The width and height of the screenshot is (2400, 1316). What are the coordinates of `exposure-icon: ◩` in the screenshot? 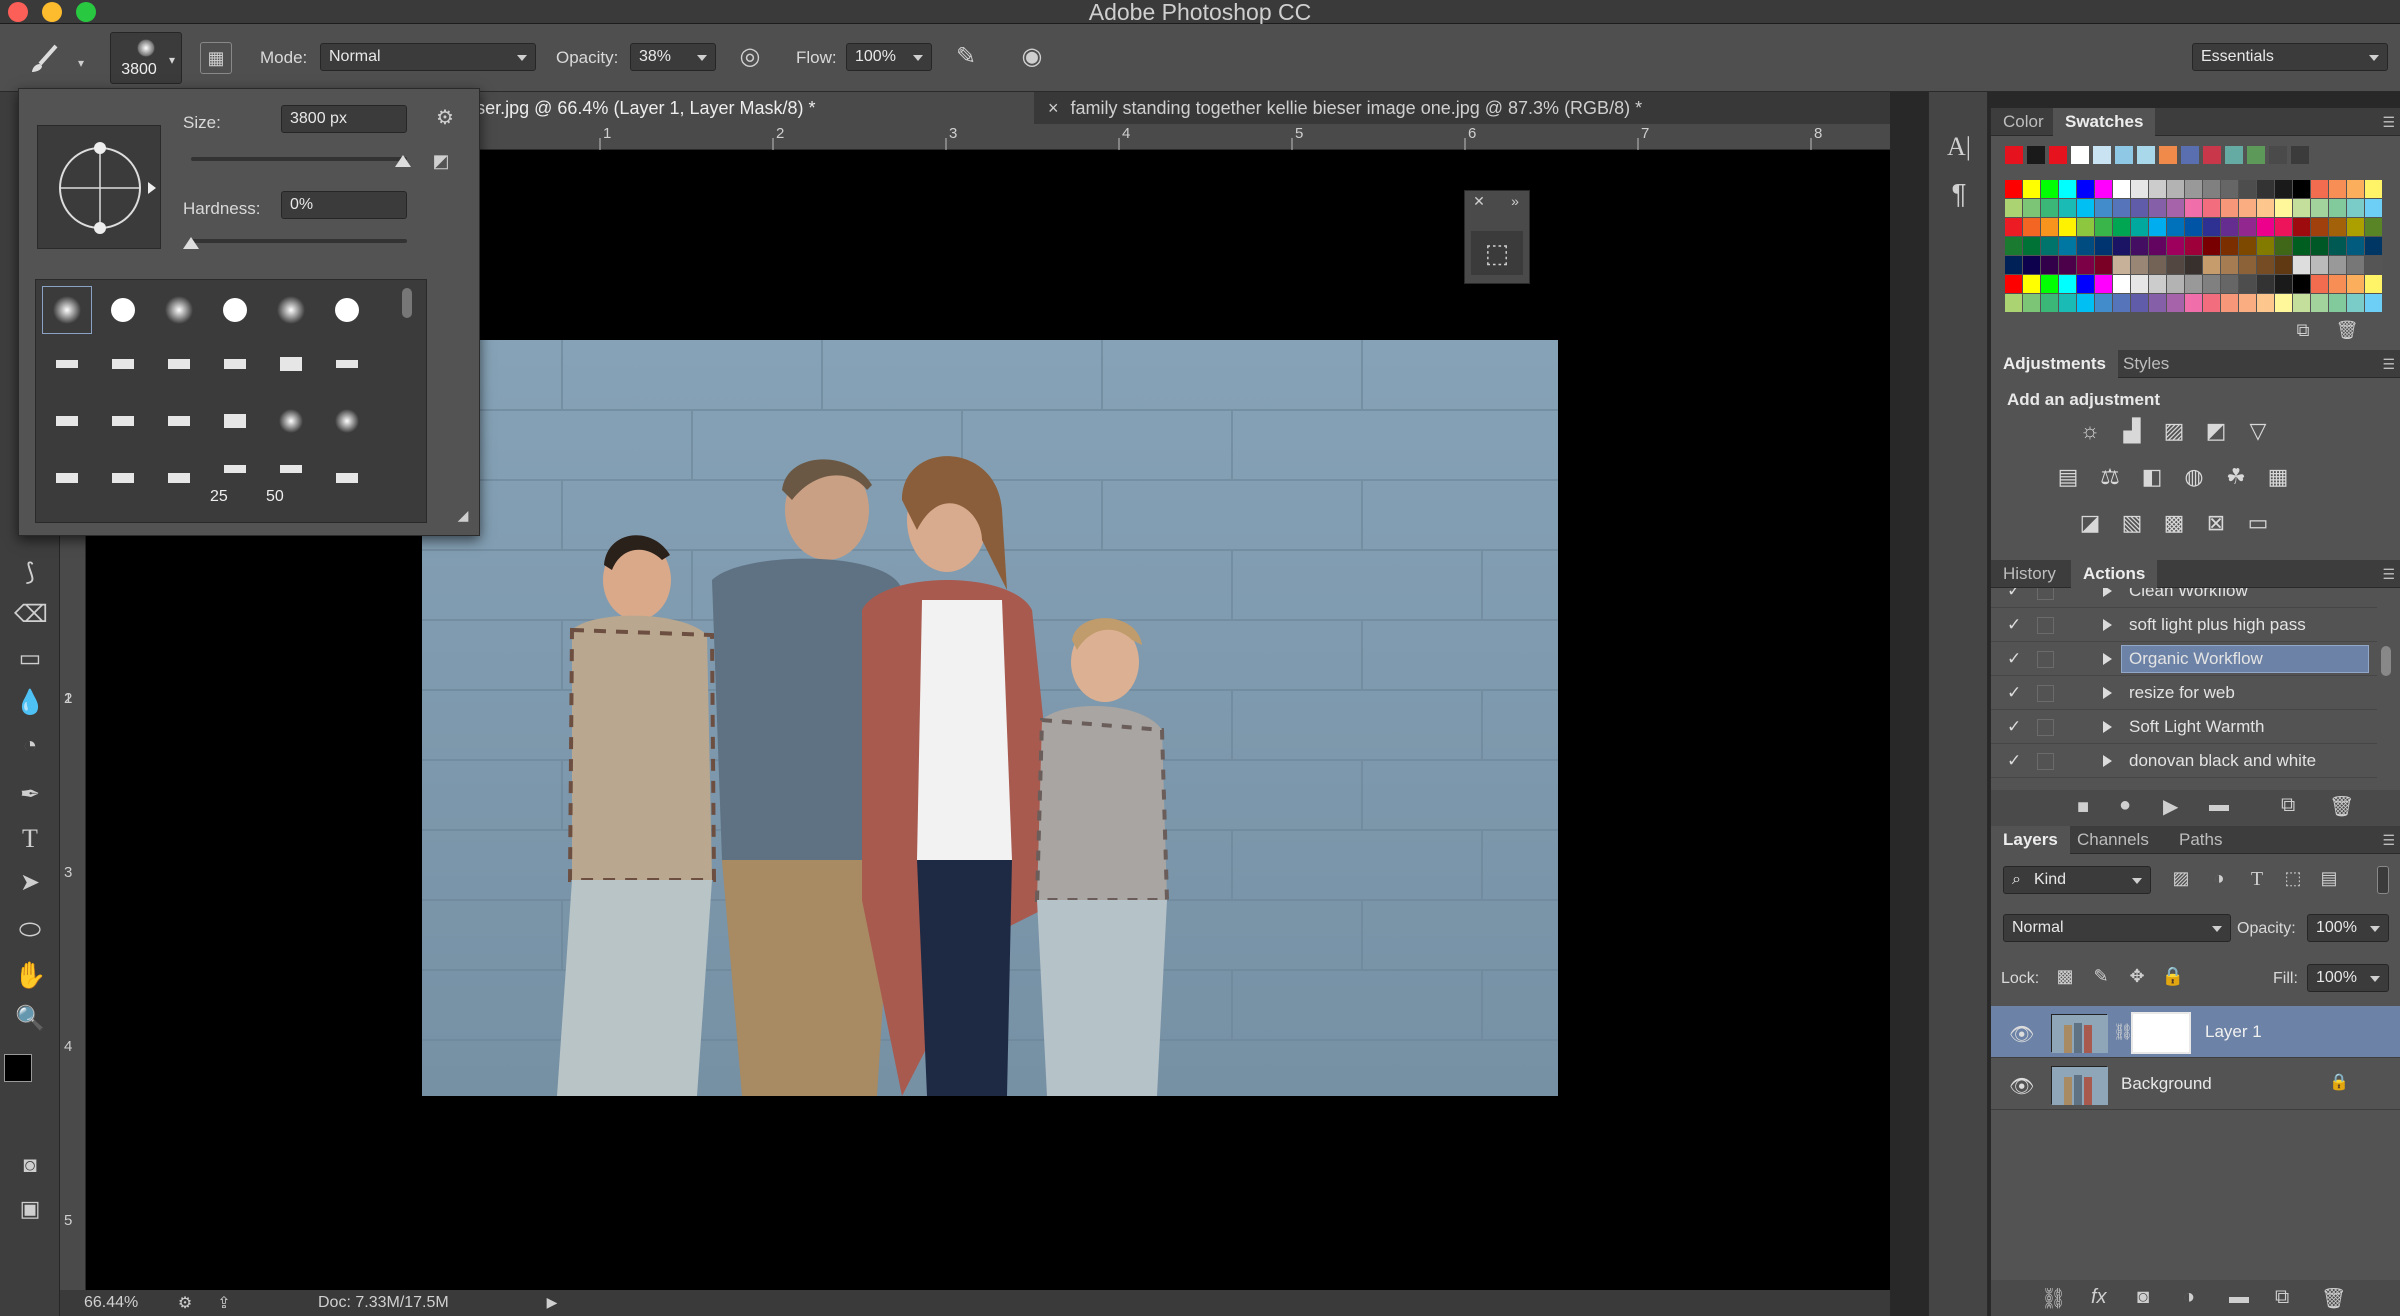 It's located at (2216, 431).